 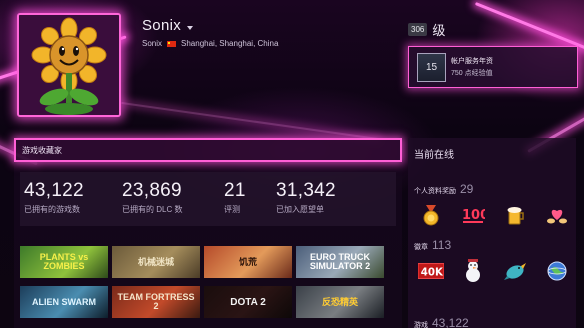 I want to click on bird-badge-icon, so click(x=515, y=271).